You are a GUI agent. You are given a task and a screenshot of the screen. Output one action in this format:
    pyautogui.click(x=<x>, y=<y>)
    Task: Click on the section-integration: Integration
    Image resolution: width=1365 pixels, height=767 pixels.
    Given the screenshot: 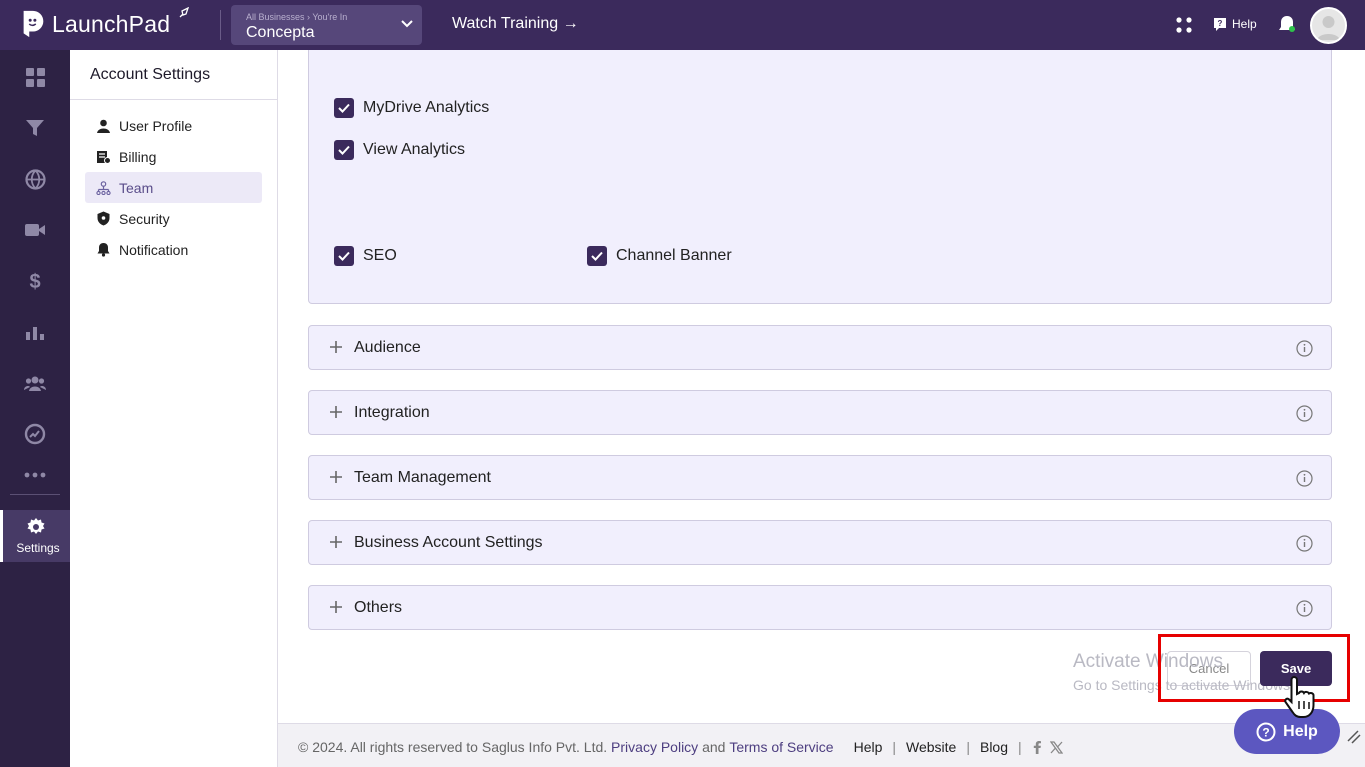 What is the action you would take?
    pyautogui.click(x=820, y=412)
    